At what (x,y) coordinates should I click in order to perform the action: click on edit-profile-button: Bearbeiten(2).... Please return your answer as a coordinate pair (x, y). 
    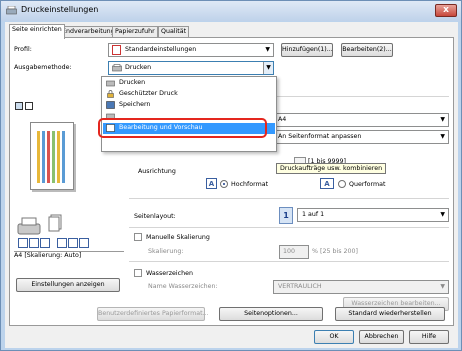
    Looking at the image, I should click on (367, 50).